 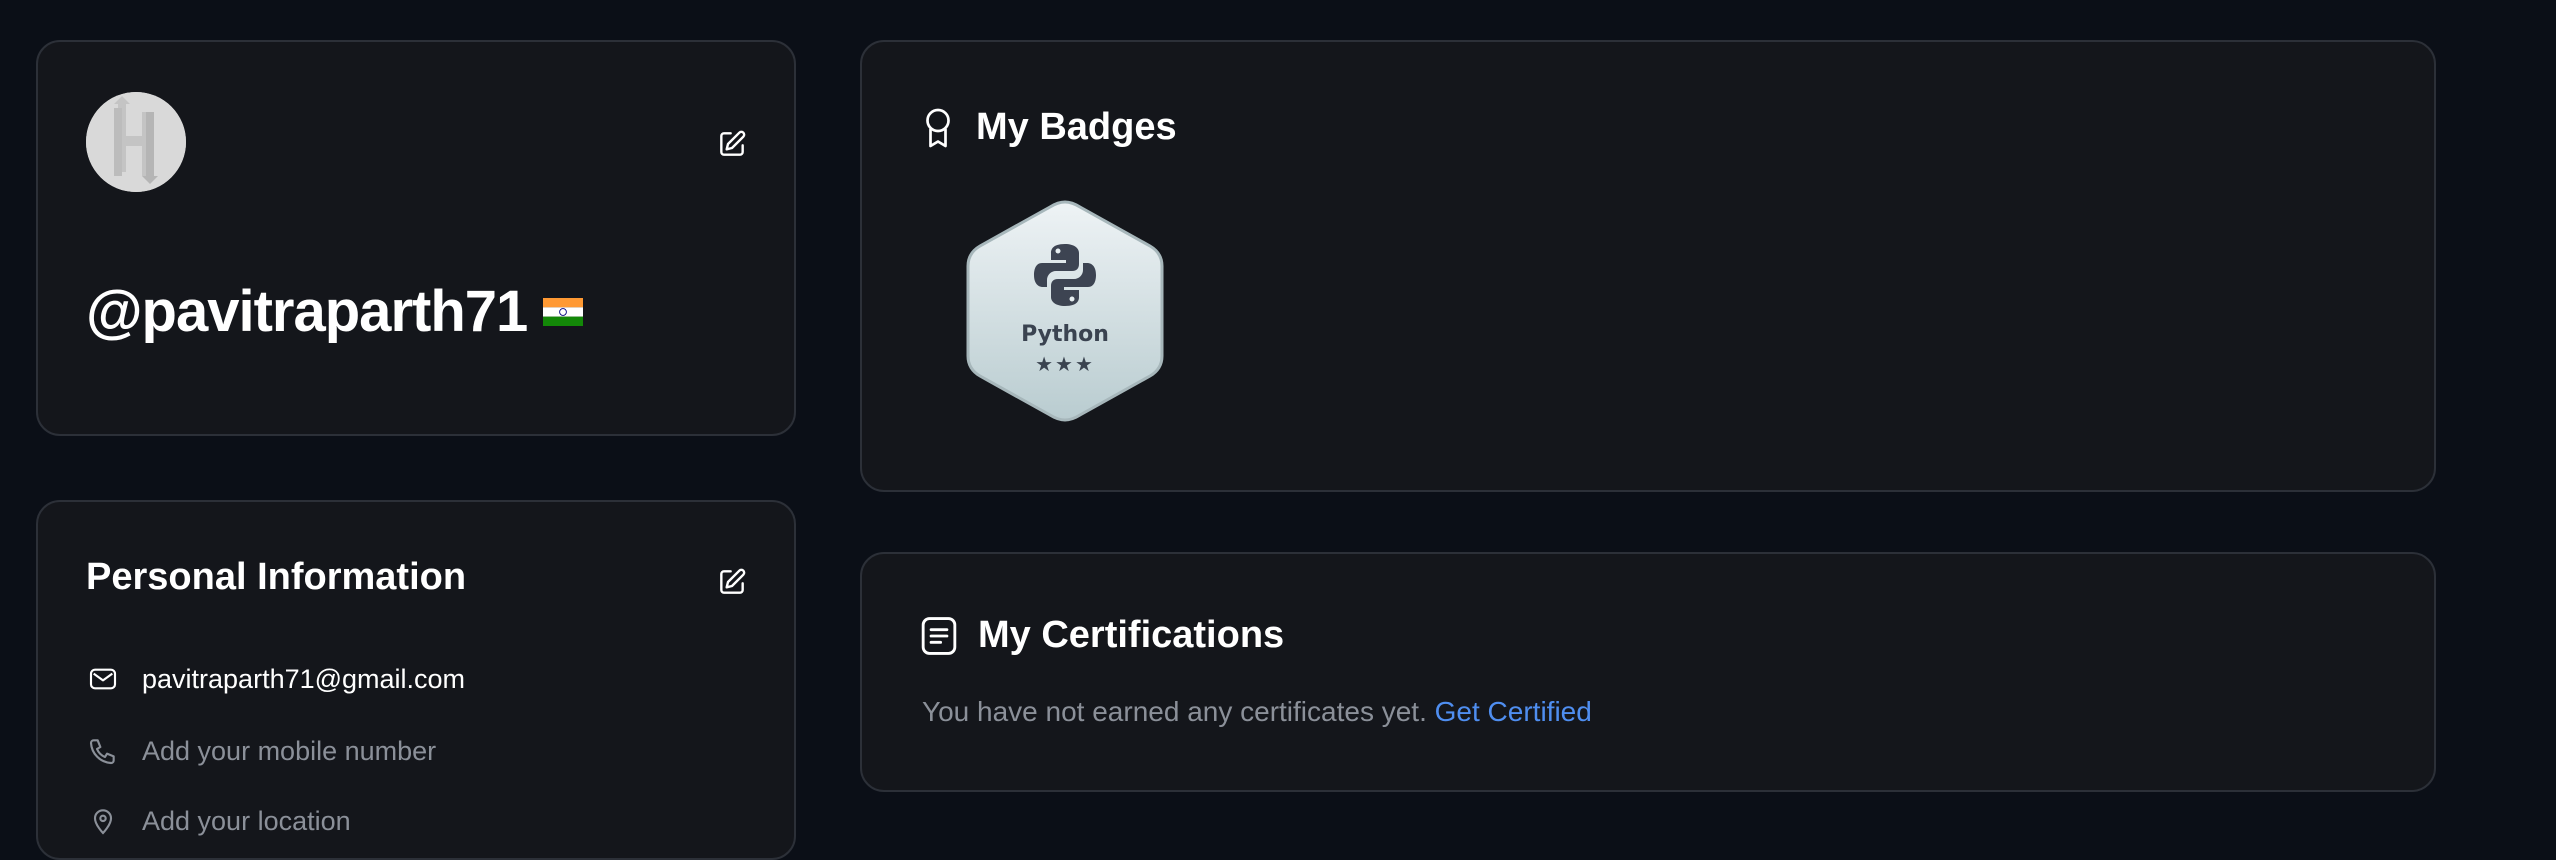 I want to click on mail-icon, so click(x=103, y=679).